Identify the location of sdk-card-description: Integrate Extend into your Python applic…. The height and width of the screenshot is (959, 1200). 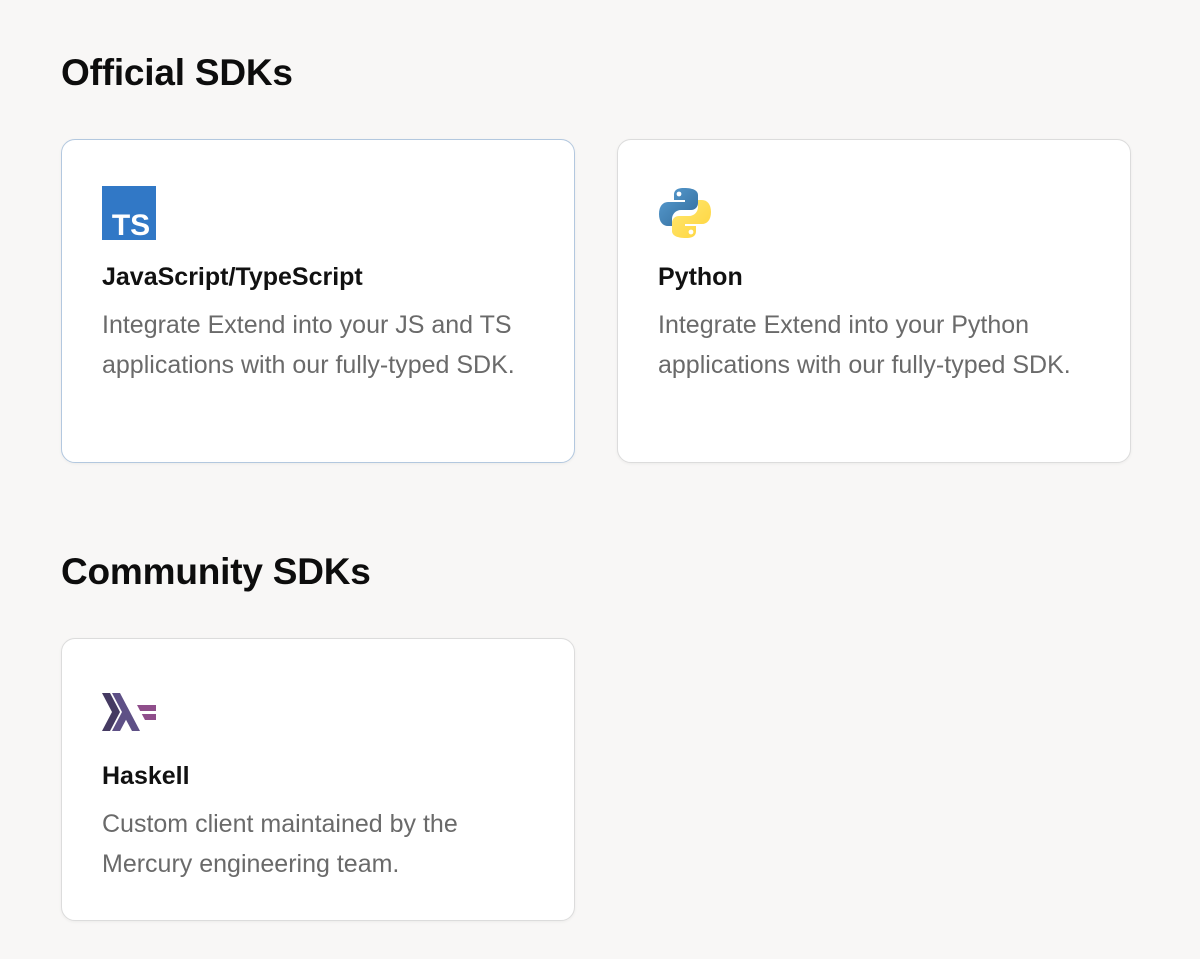
(864, 345).